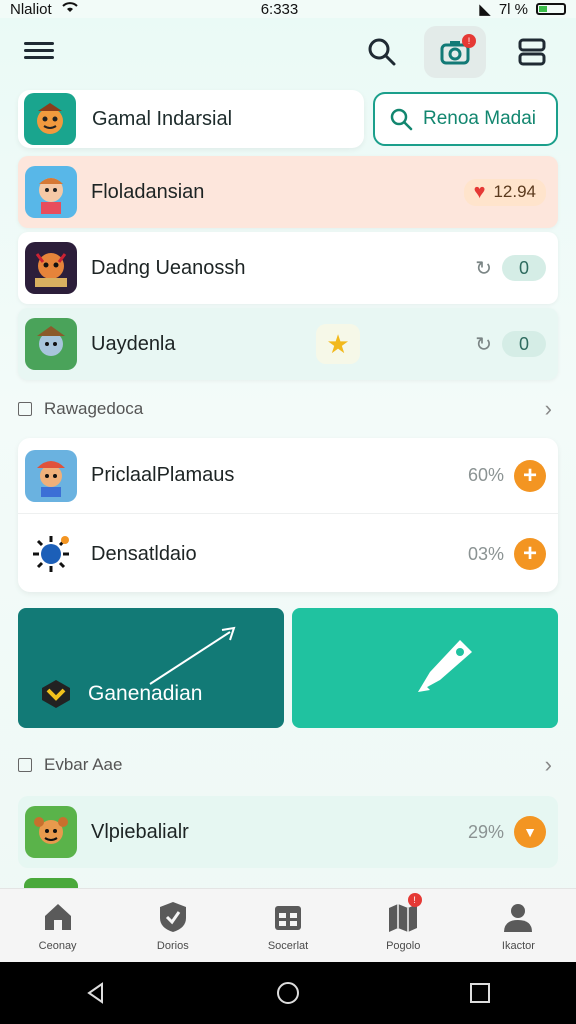 Image resolution: width=576 pixels, height=1024 pixels. What do you see at coordinates (445, 666) in the screenshot?
I see `rocket-icon` at bounding box center [445, 666].